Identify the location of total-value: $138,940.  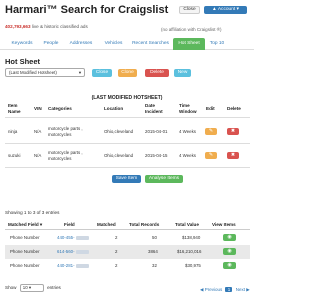
(191, 237).